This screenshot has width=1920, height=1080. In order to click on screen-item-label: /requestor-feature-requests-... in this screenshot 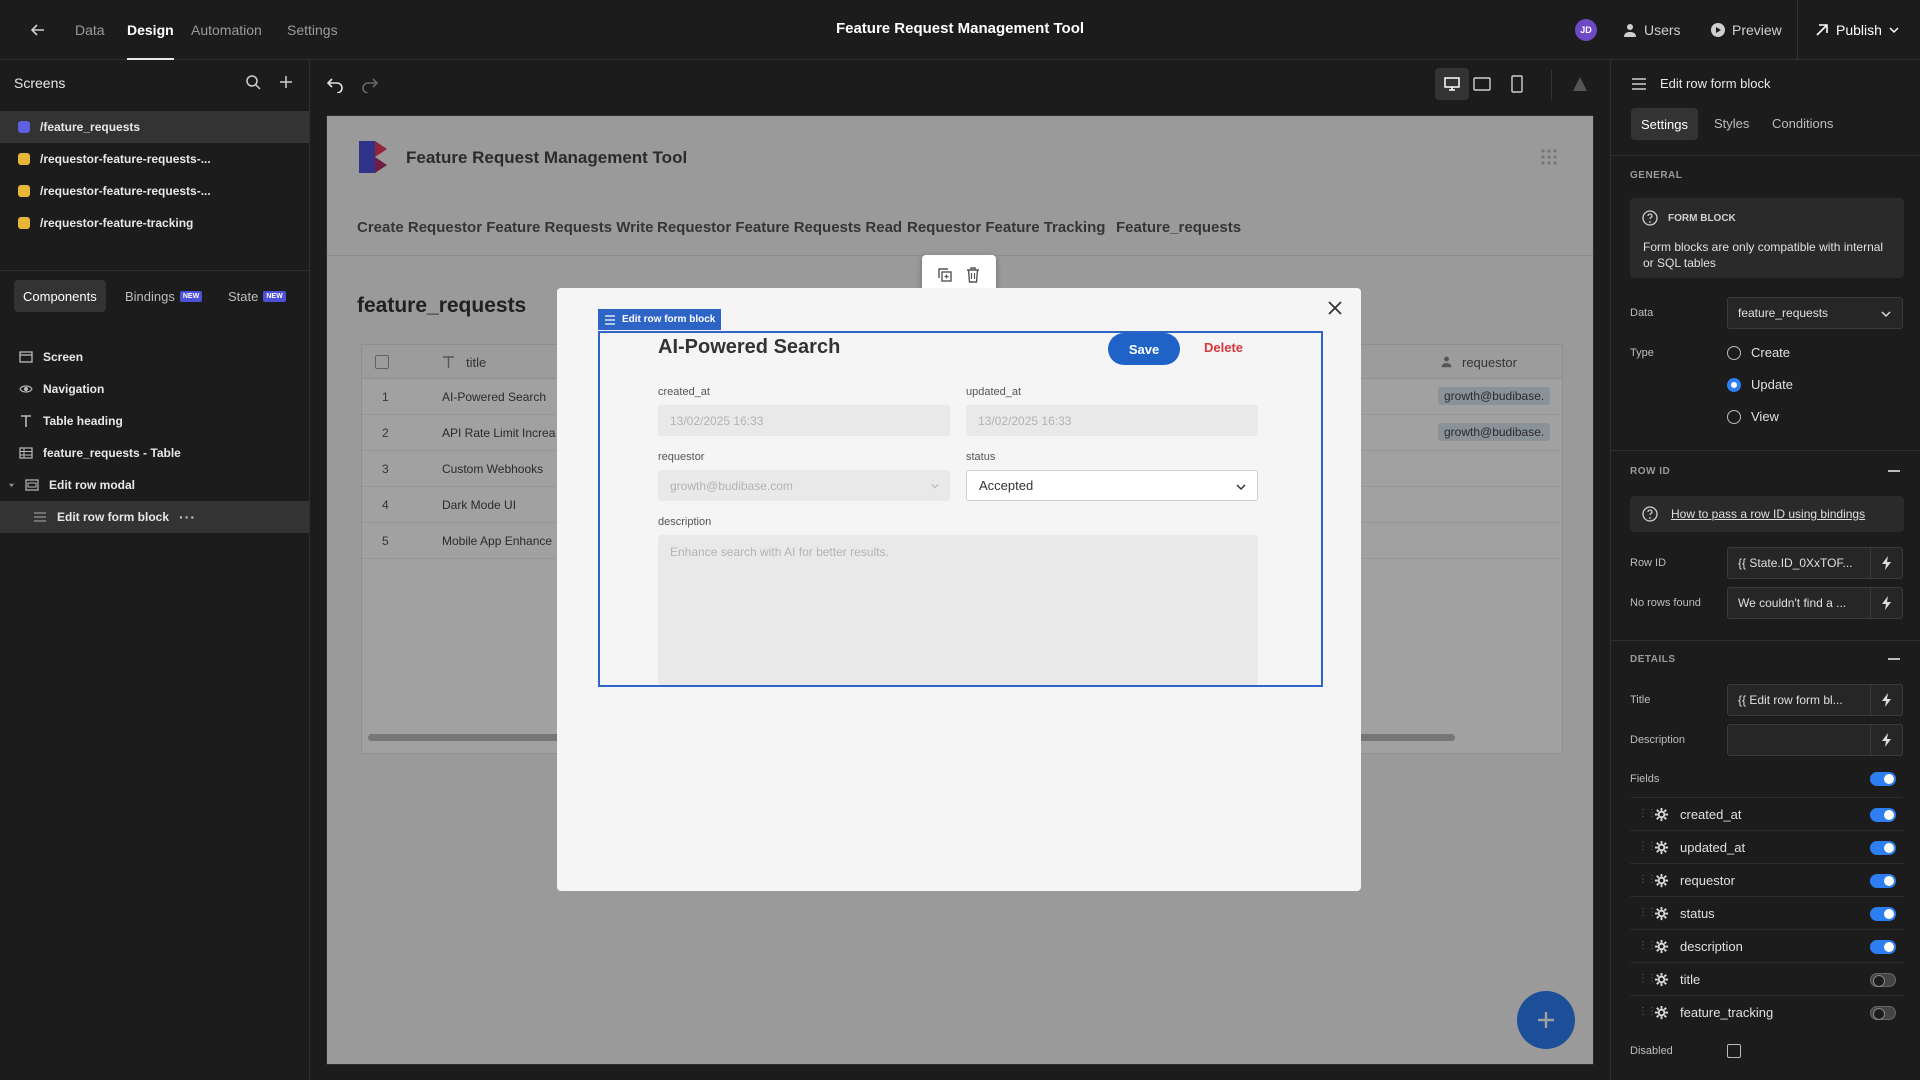, I will do `click(125, 159)`.